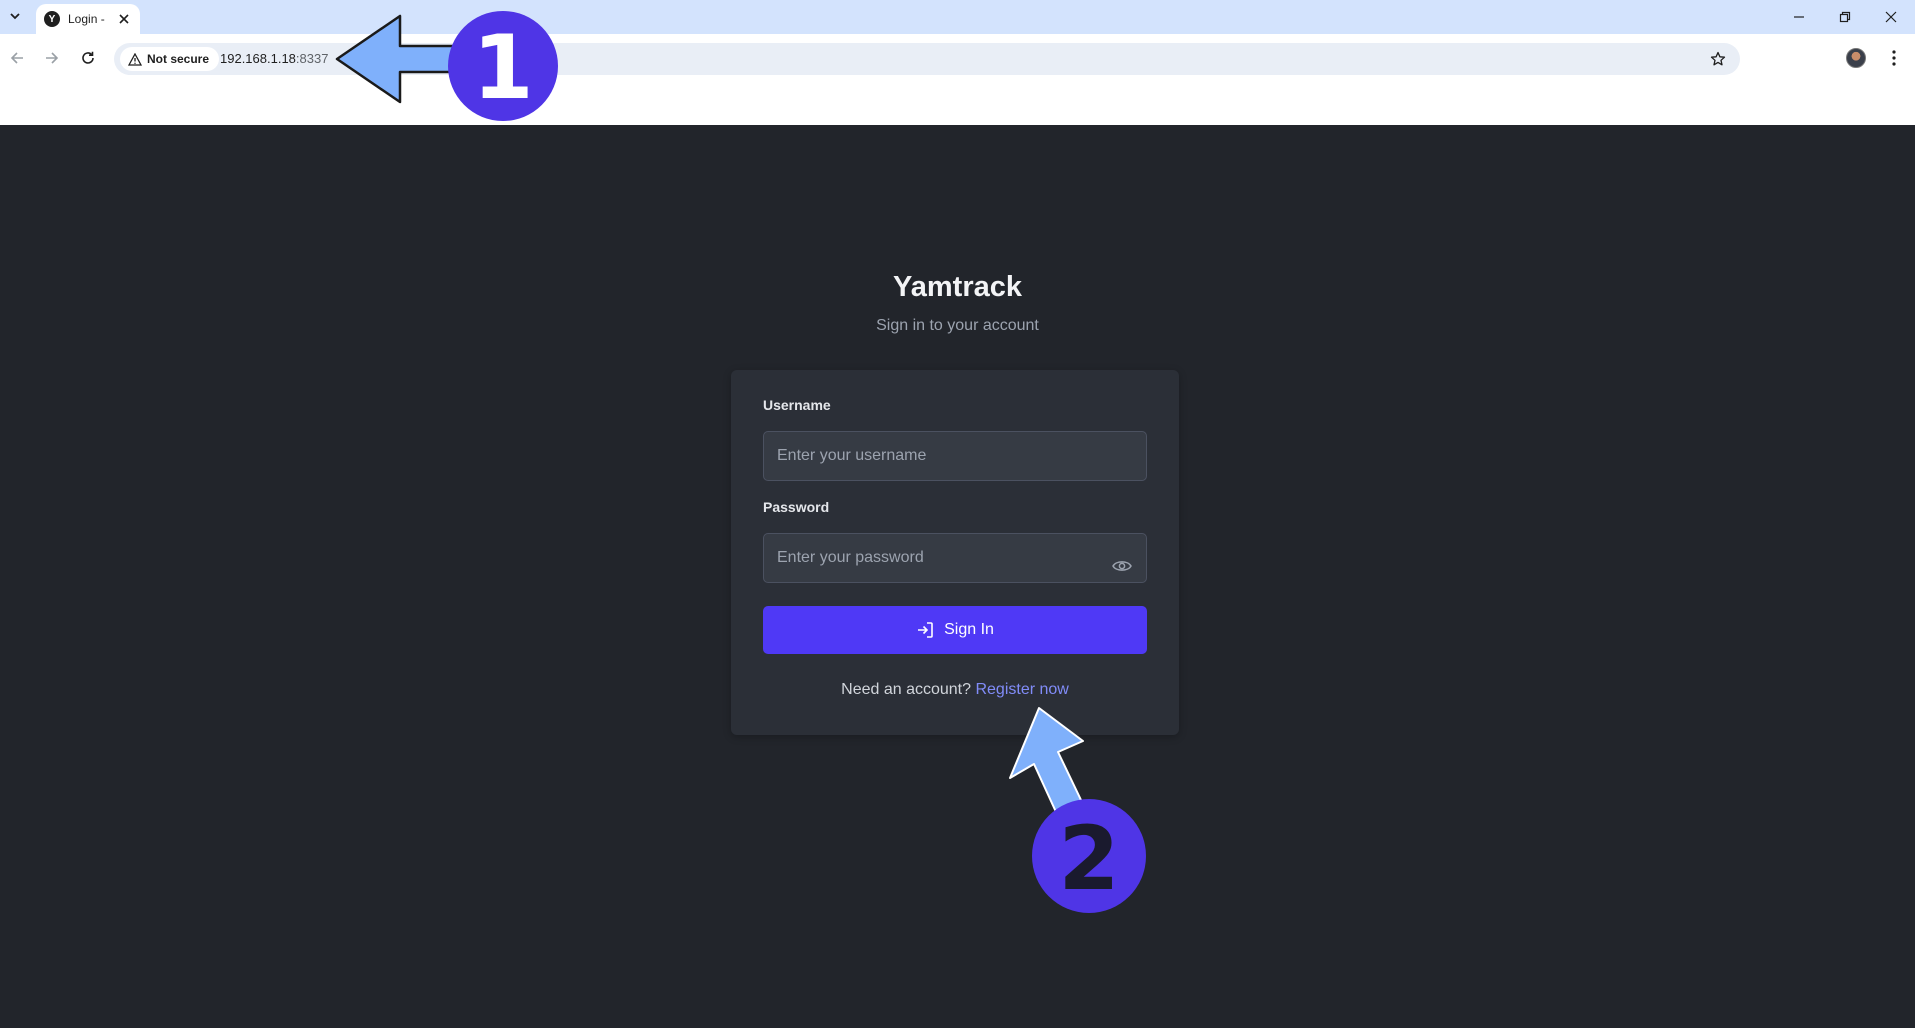 This screenshot has height=1028, width=1915. What do you see at coordinates (955, 456) in the screenshot?
I see `username-input` at bounding box center [955, 456].